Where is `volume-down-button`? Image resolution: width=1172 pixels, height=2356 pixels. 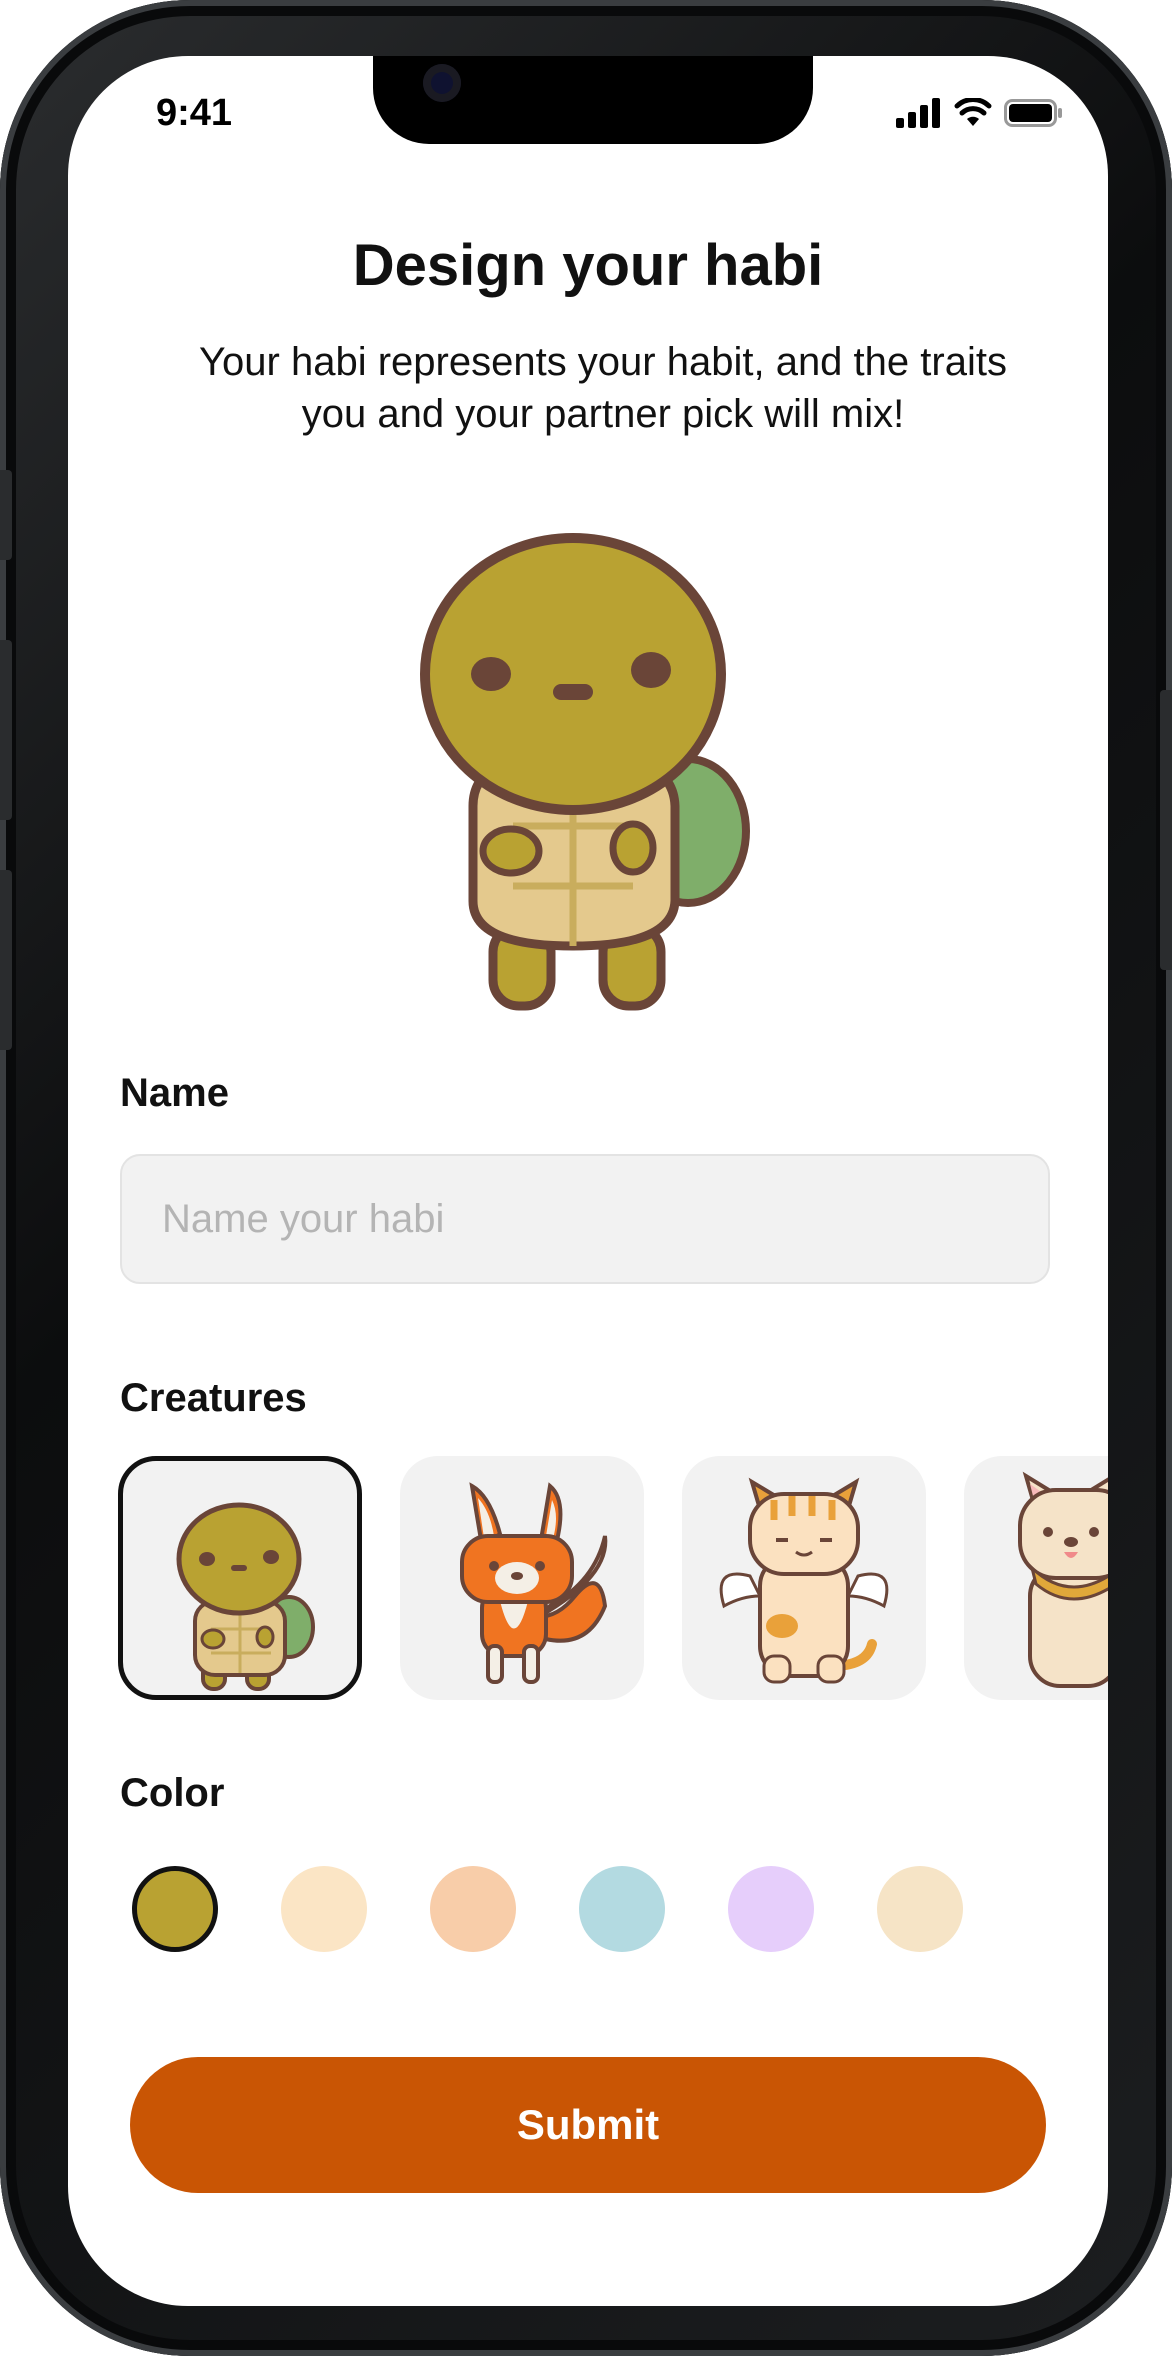 volume-down-button is located at coordinates (6, 960).